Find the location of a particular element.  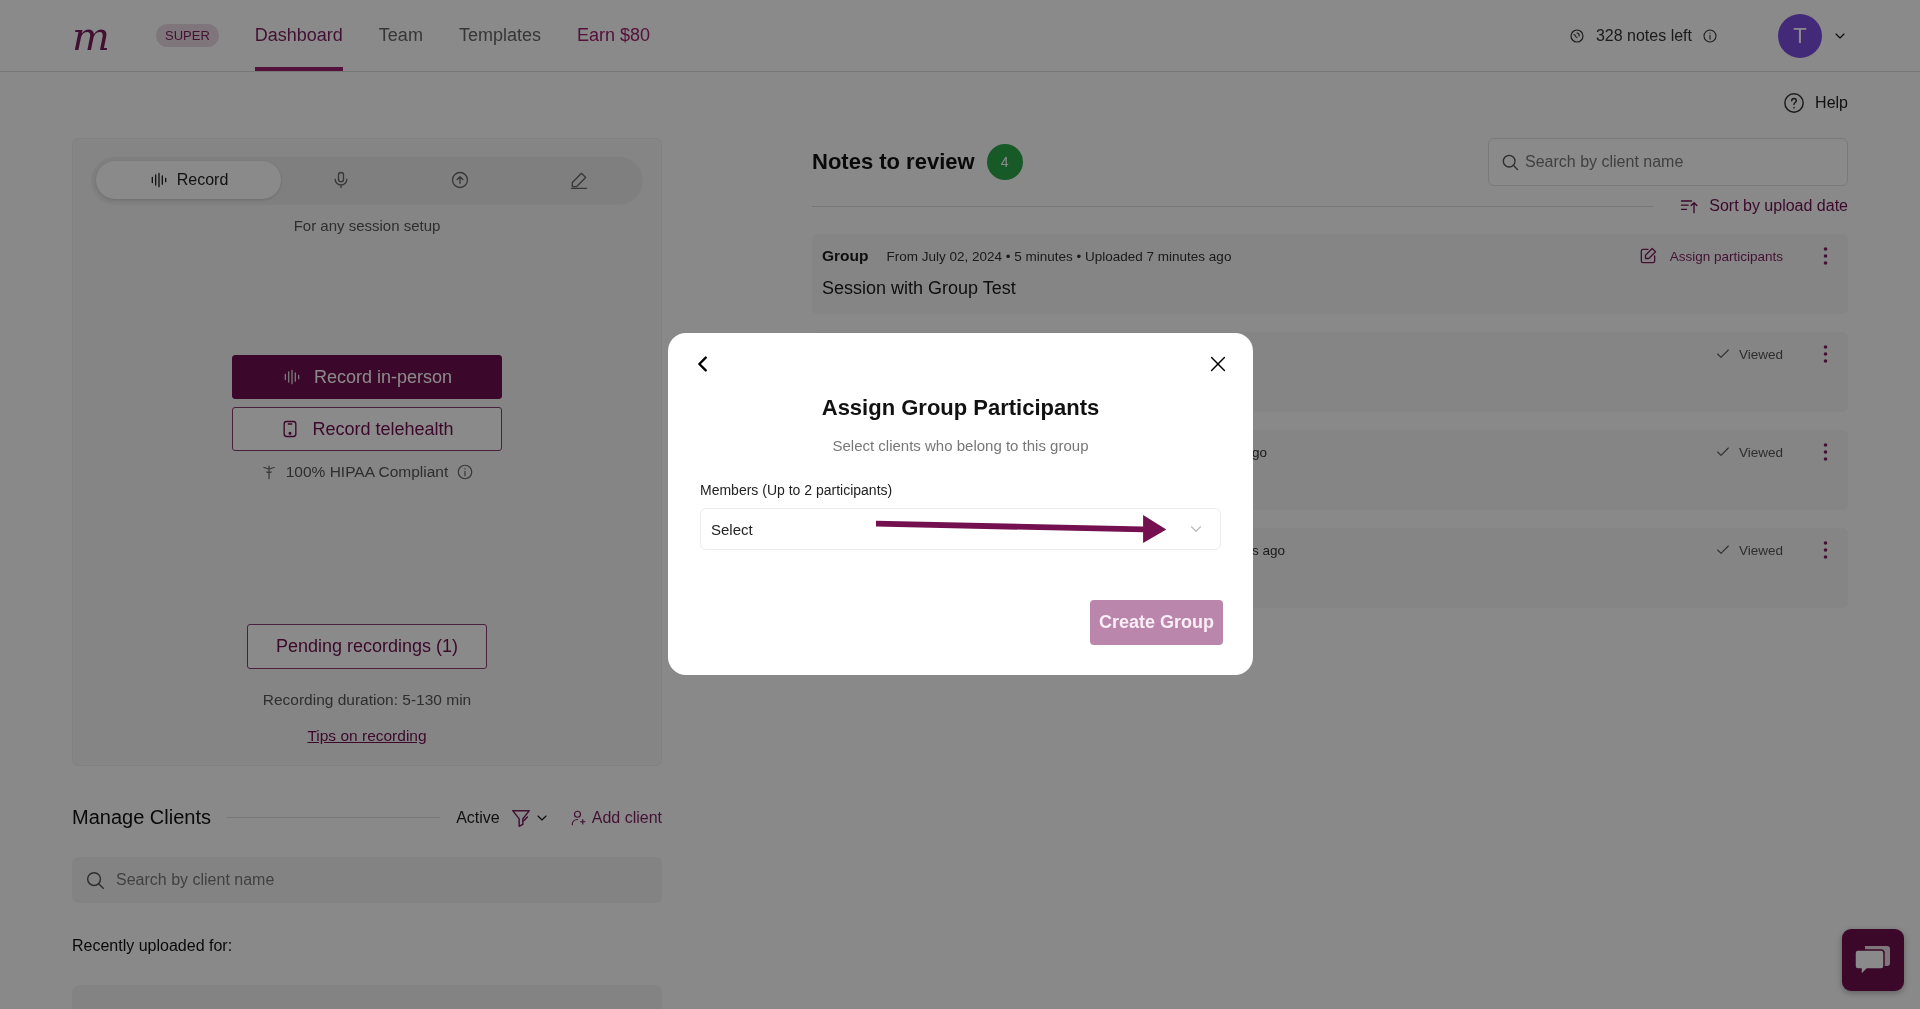

members-select: Select is located at coordinates (960, 529).